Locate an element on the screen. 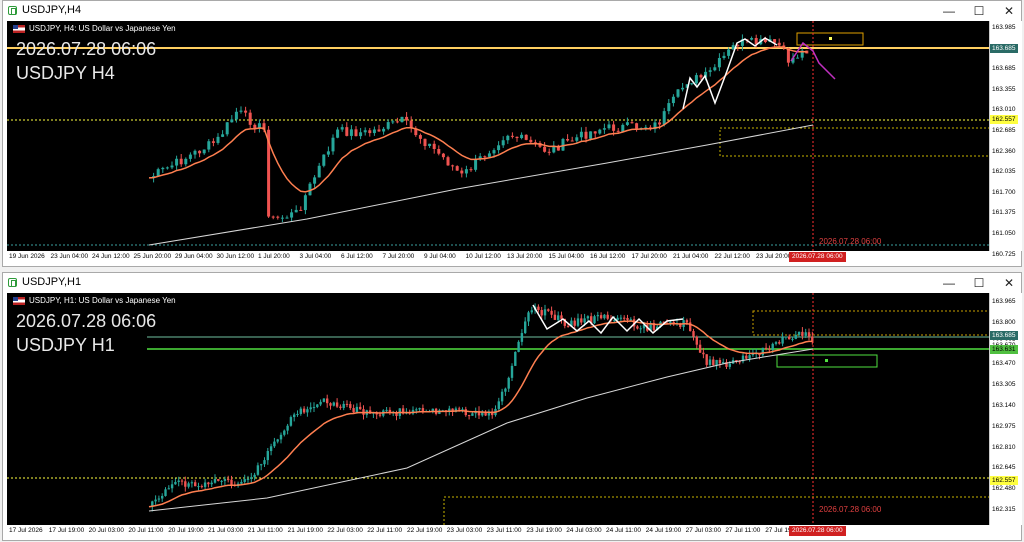 This screenshot has height=542, width=1024. price-scale-label: 162.480 is located at coordinates (1004, 489).